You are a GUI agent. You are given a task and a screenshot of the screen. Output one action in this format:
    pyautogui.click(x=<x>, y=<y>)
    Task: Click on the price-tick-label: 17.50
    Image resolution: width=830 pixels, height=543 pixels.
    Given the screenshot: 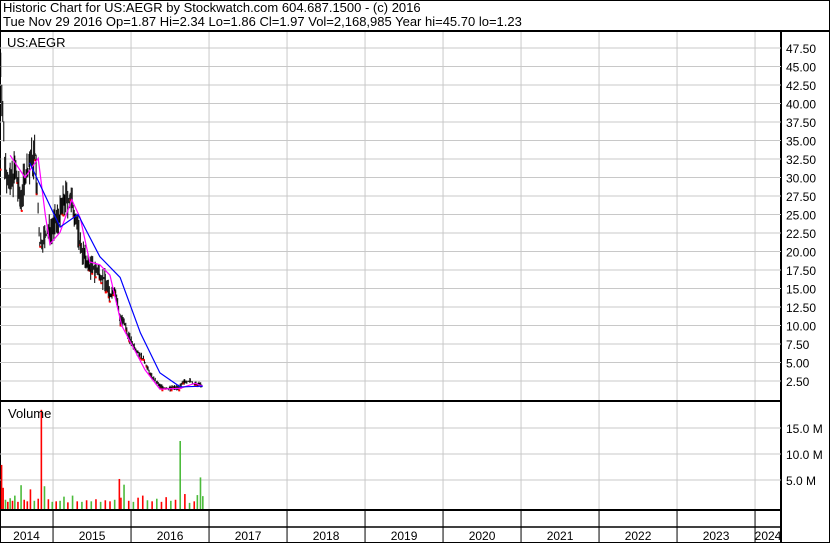 What is the action you would take?
    pyautogui.click(x=801, y=271)
    